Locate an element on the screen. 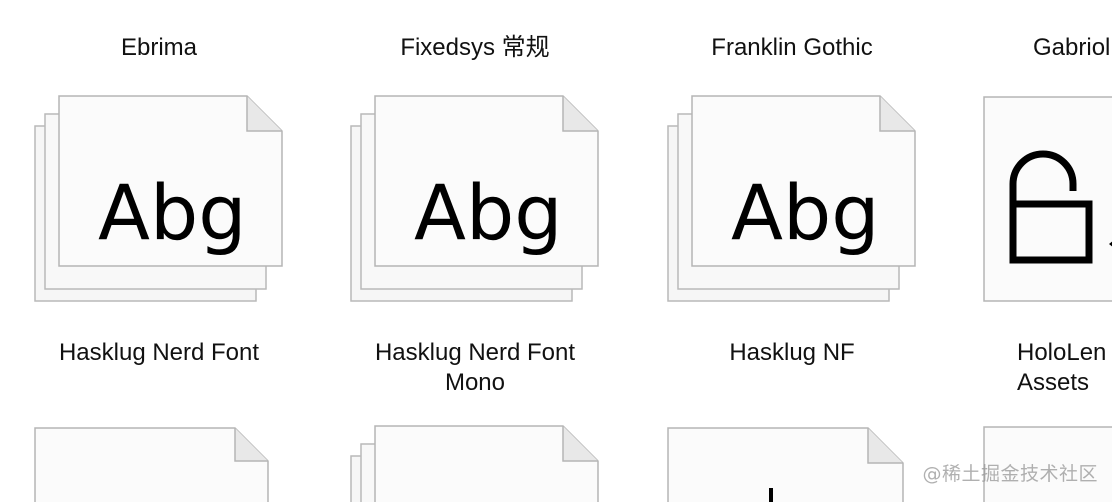  font-name-label: Franklin Gothic is located at coordinates (792, 47).